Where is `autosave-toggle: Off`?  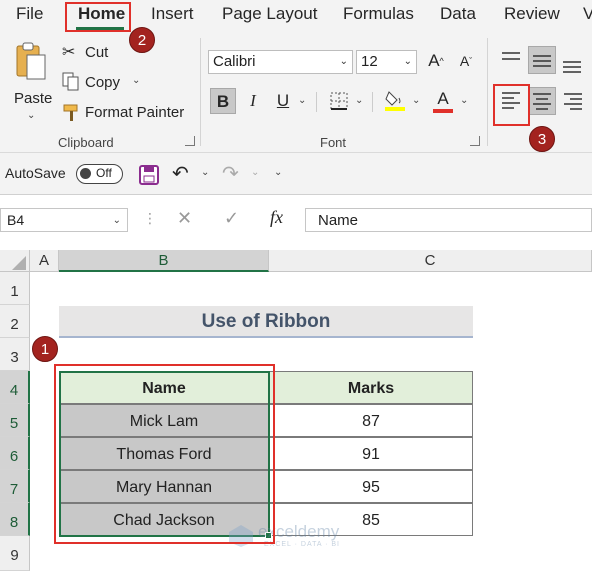 autosave-toggle: Off is located at coordinates (99, 174).